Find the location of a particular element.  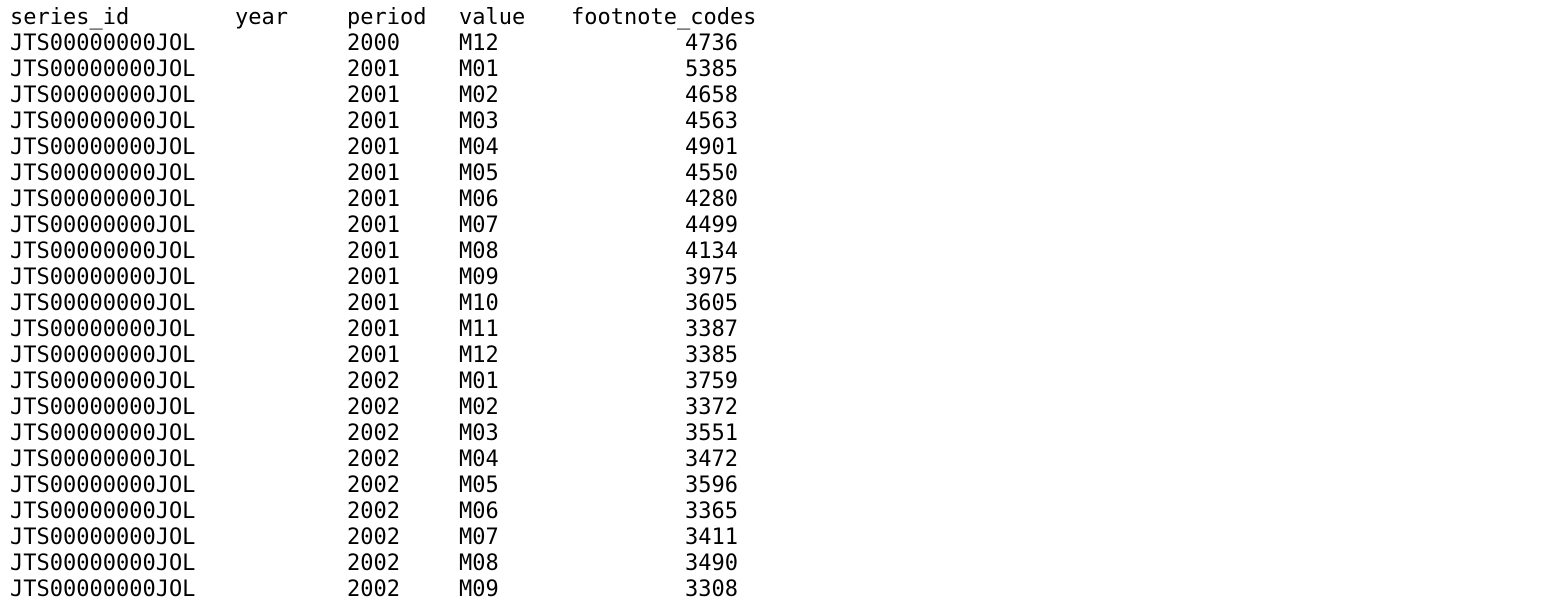

cell-value: 3596 is located at coordinates (711, 485).